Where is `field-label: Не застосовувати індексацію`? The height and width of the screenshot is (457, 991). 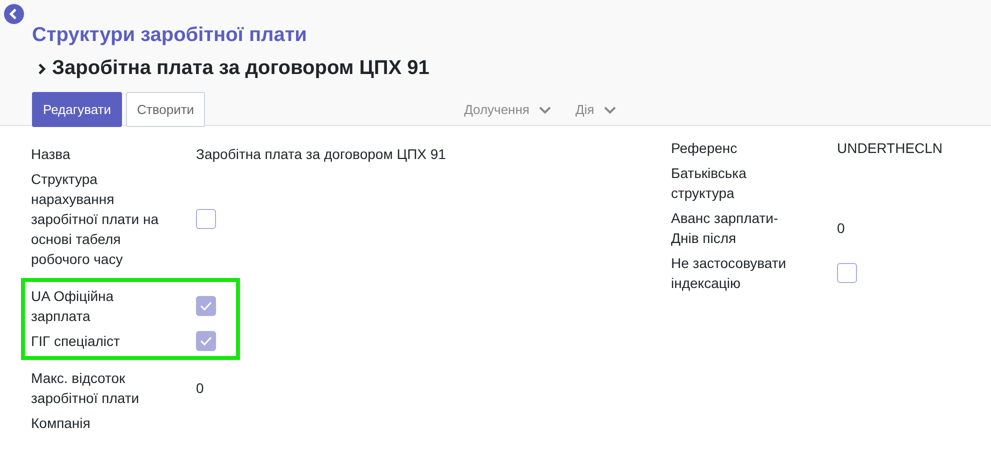 field-label: Не застосовувати індексацію is located at coordinates (729, 273).